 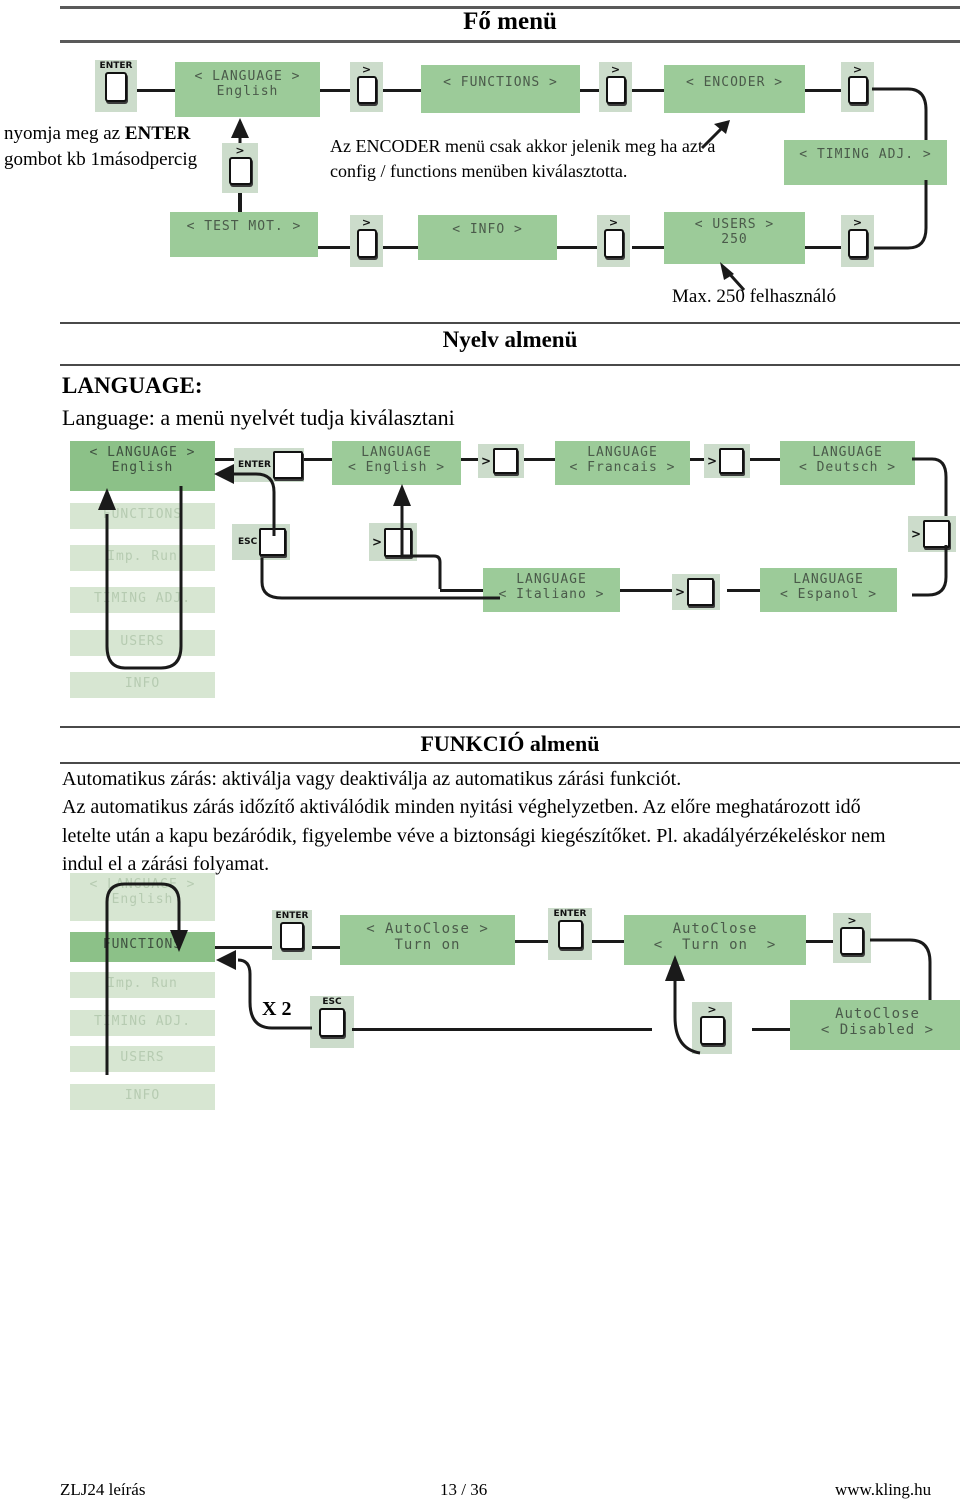 What do you see at coordinates (464, 1489) in the screenshot?
I see `footer-center: 13 / 36` at bounding box center [464, 1489].